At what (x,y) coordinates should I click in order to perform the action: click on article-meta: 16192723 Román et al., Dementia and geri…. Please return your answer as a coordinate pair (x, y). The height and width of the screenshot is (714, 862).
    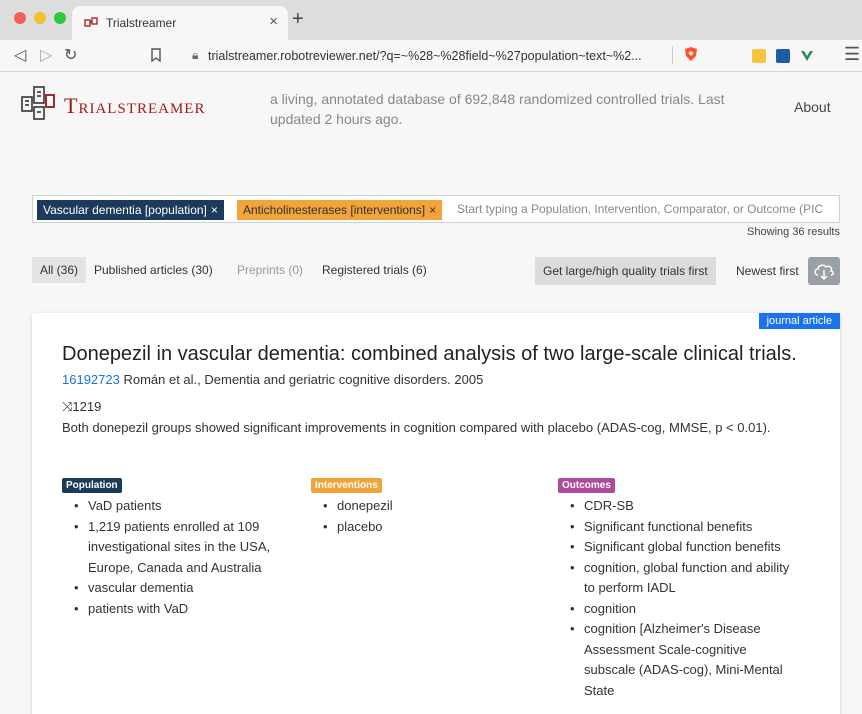
    Looking at the image, I should click on (272, 379).